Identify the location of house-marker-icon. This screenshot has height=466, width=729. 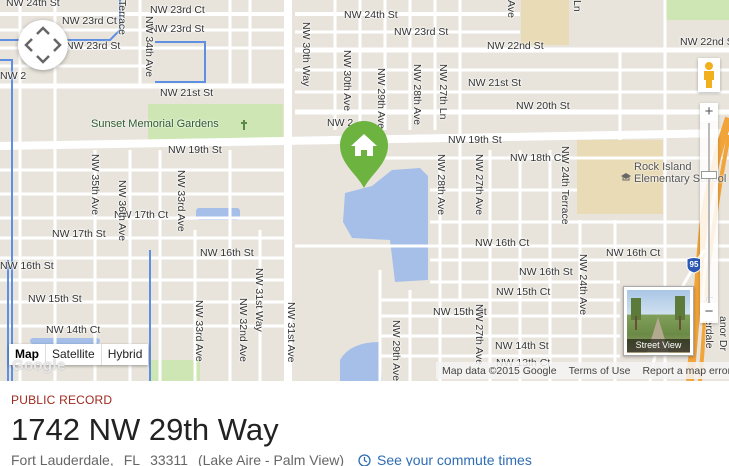
(364, 154).